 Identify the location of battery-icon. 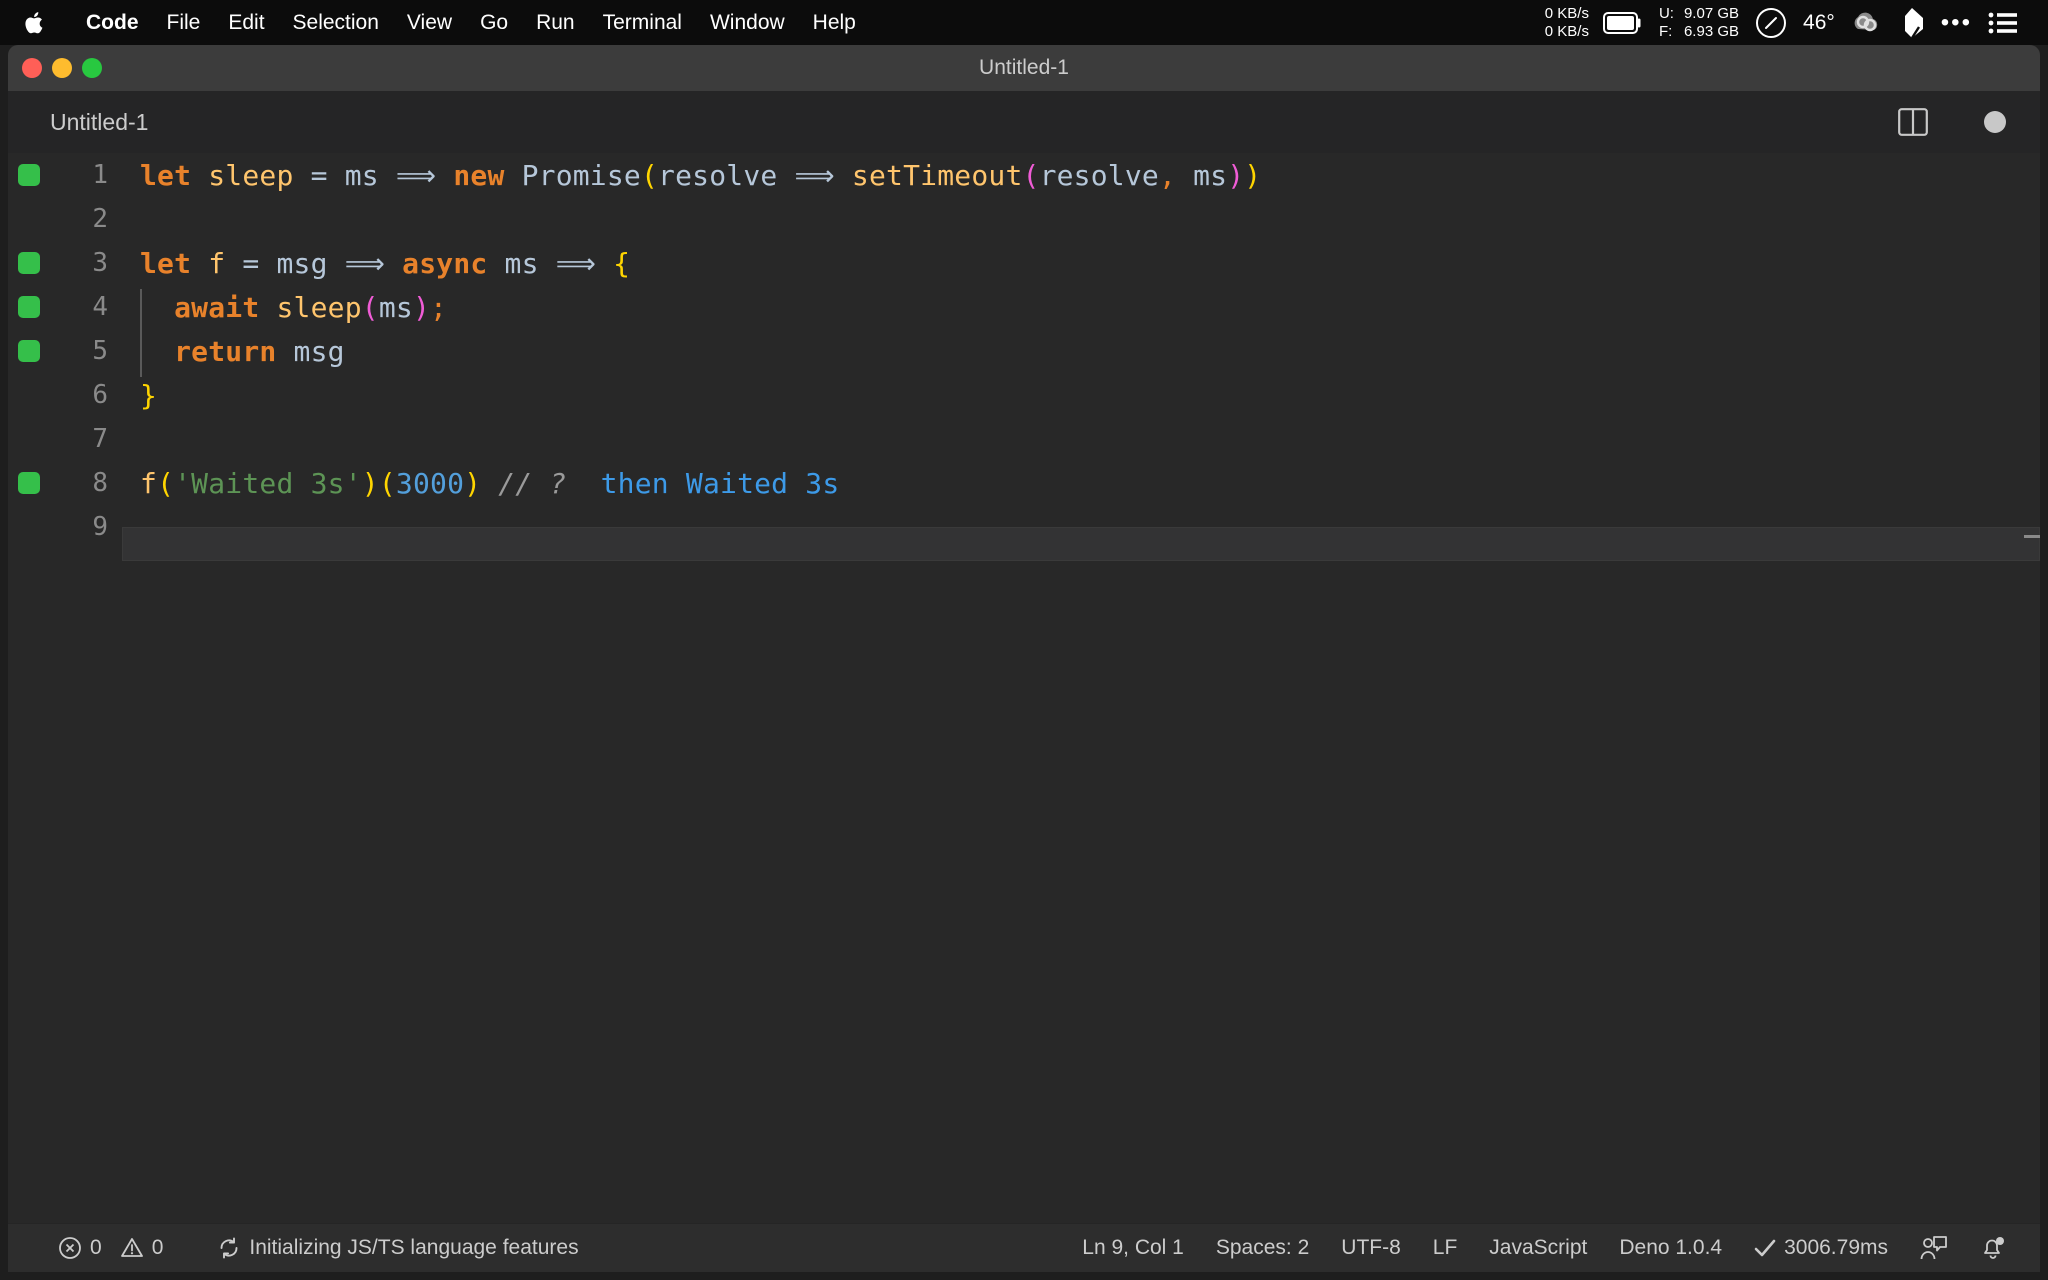
(1622, 22).